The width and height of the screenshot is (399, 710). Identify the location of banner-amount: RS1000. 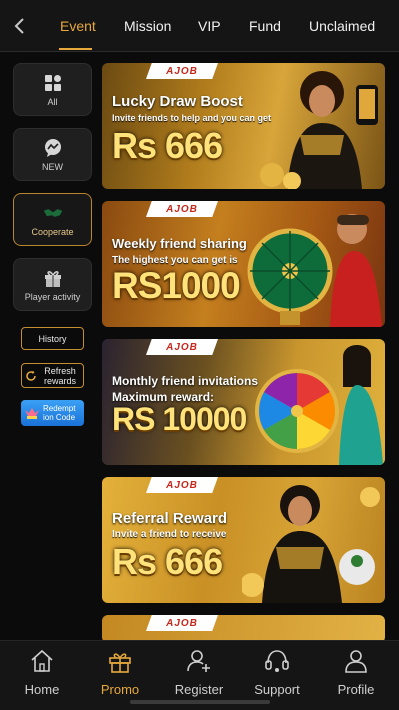
(176, 285).